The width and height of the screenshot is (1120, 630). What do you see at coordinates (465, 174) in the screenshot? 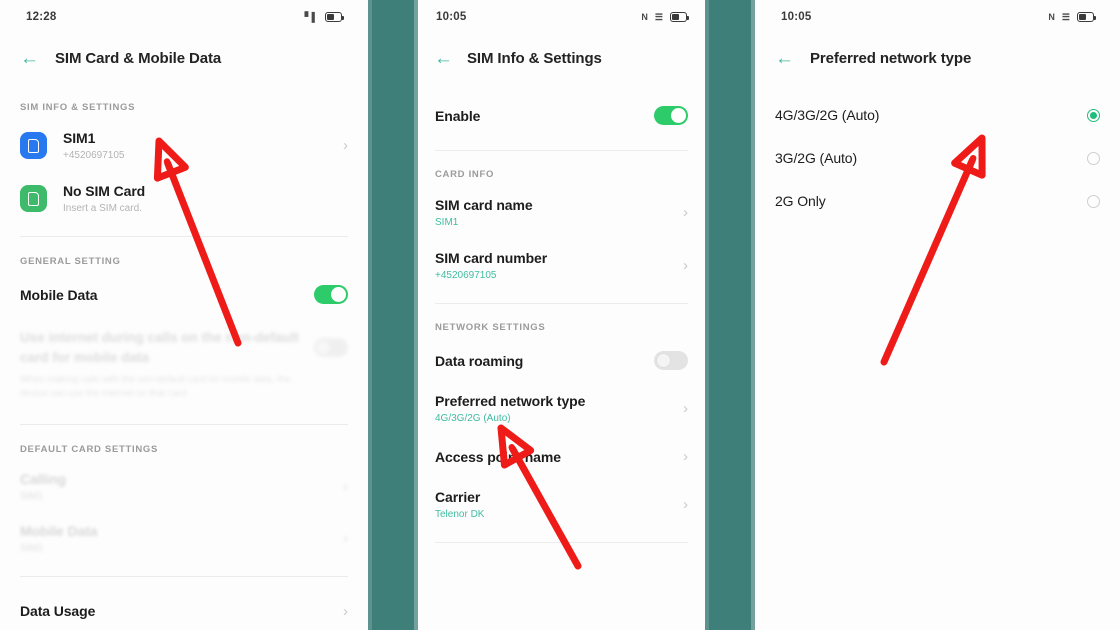
I see `section-header-card-info: CARD INFO` at bounding box center [465, 174].